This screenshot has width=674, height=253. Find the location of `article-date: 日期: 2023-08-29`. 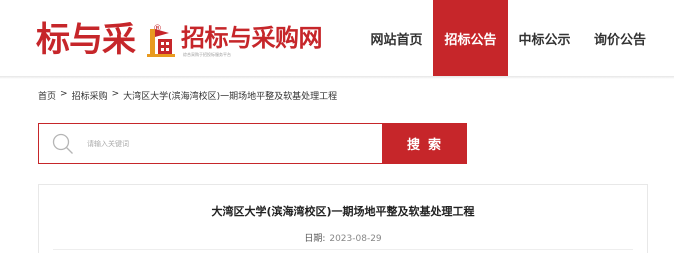

article-date: 日期: 2023-08-29 is located at coordinates (343, 237).